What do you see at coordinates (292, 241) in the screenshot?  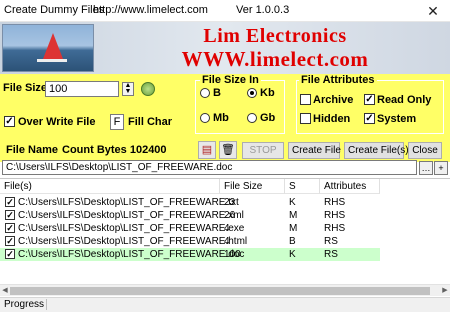 I see `row-s: B` at bounding box center [292, 241].